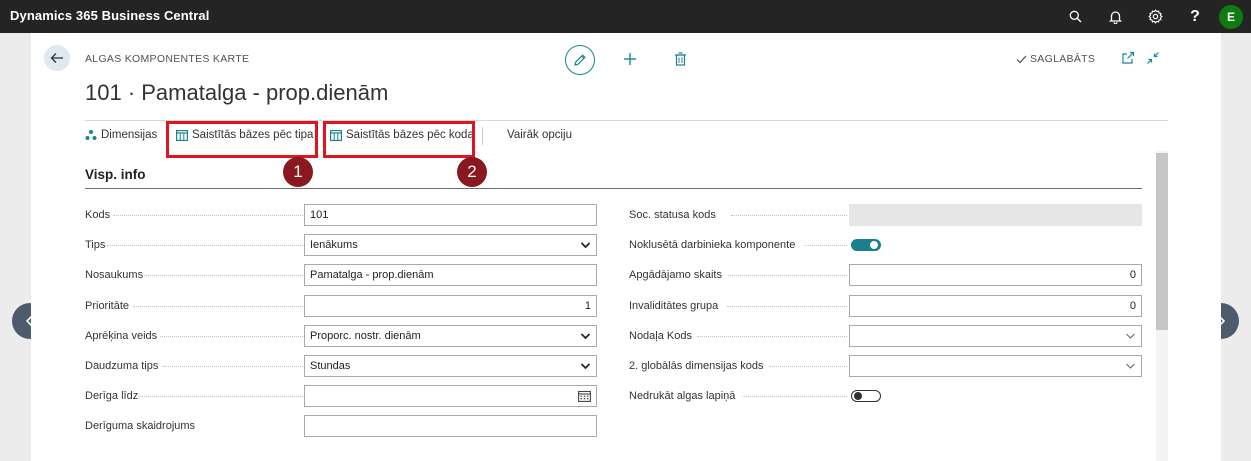 The height and width of the screenshot is (461, 1251). Describe the element at coordinates (98, 215) in the screenshot. I see `code-label: Kods` at that location.